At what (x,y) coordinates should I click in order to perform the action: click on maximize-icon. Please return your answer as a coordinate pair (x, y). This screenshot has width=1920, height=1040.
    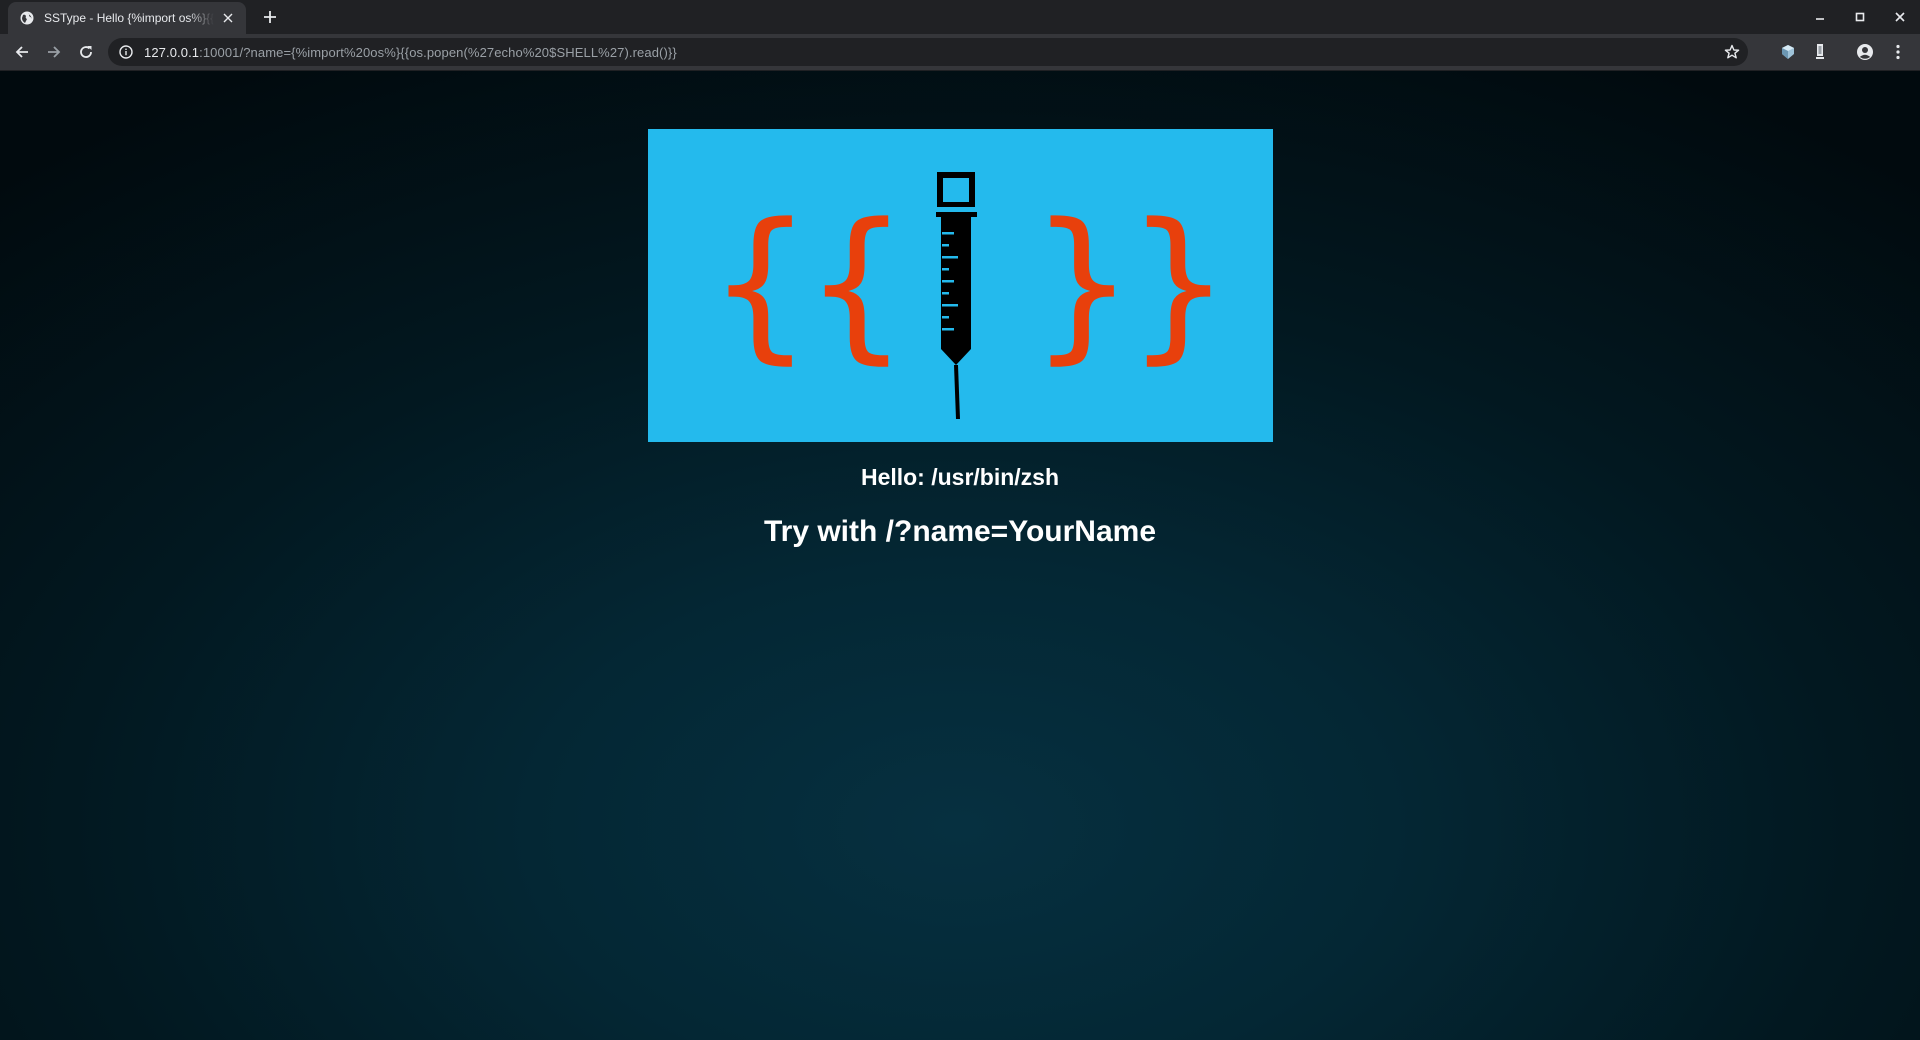
    Looking at the image, I should click on (1860, 17).